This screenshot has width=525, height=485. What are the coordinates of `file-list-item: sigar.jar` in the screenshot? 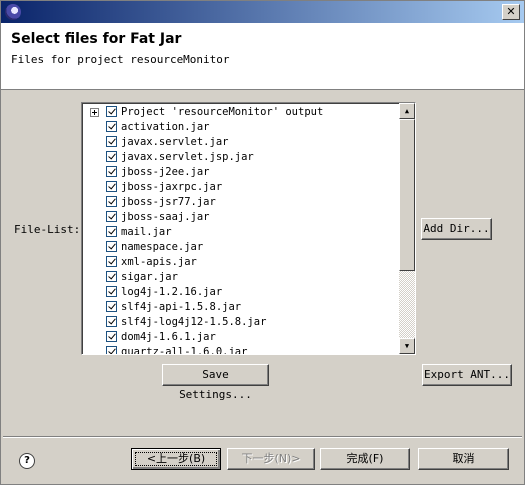 It's located at (240, 277).